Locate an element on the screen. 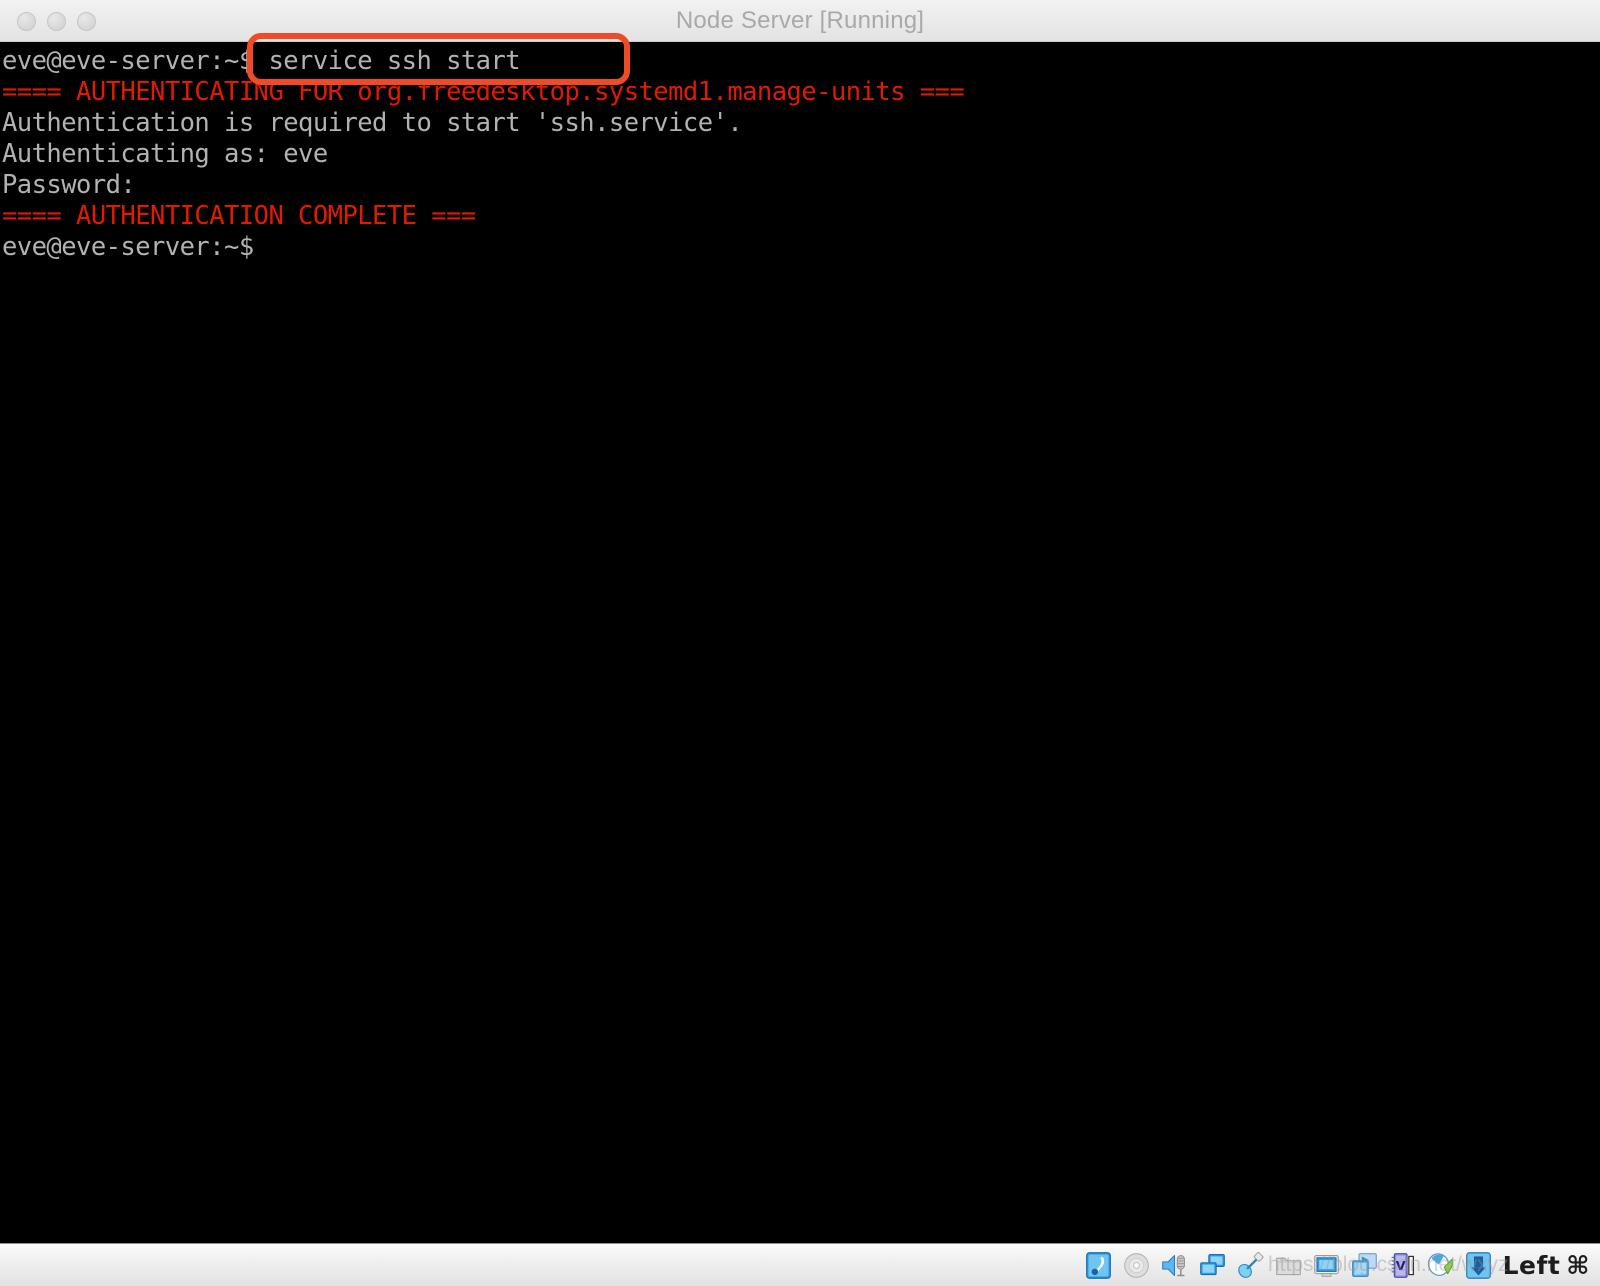 Image resolution: width=1600 pixels, height=1286 pixels. terminal-line: ==== AUTHENTICATION COMPLETE === is located at coordinates (239, 216).